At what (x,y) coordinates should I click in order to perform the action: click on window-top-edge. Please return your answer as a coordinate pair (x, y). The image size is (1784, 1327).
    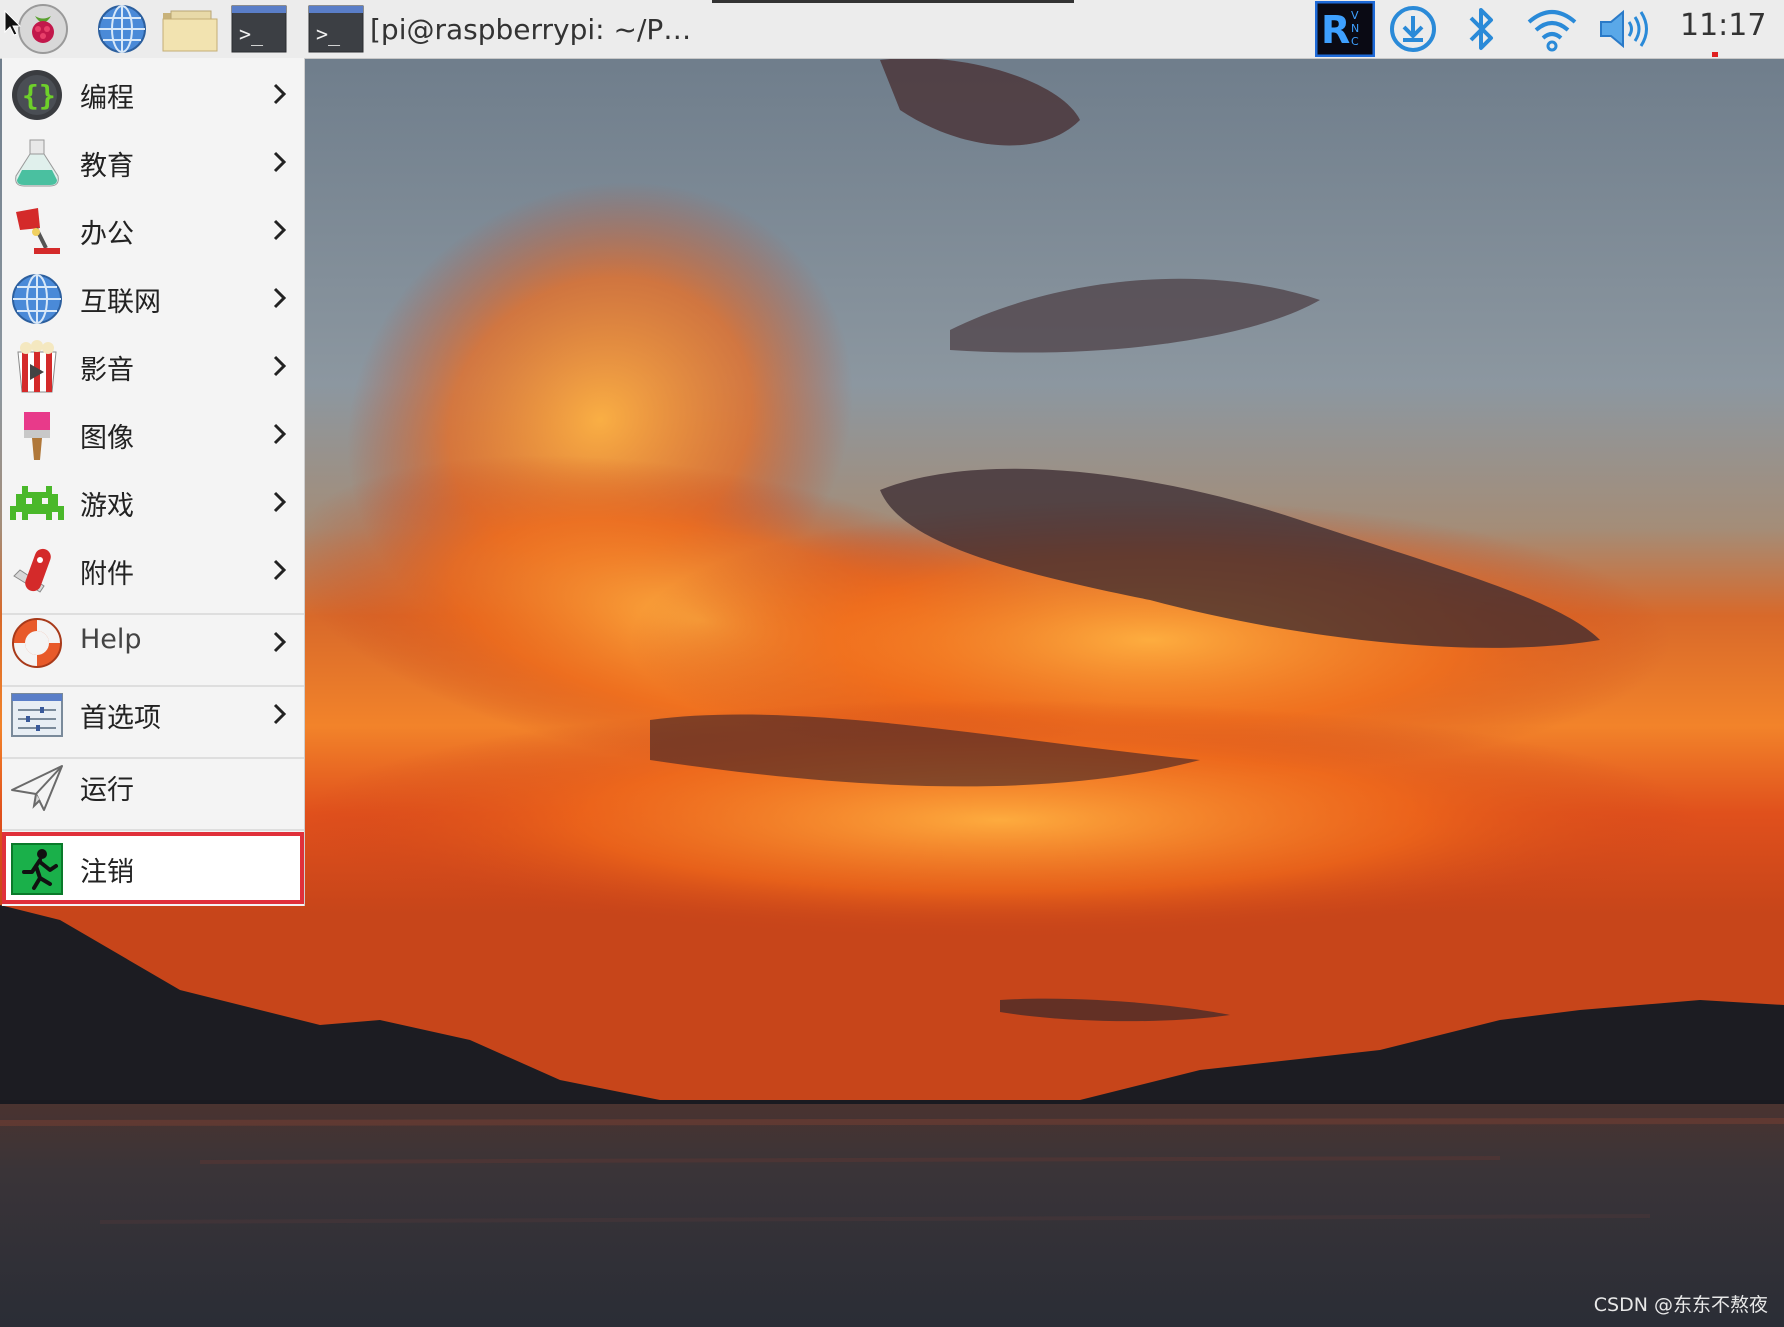
    Looking at the image, I should click on (893, 1).